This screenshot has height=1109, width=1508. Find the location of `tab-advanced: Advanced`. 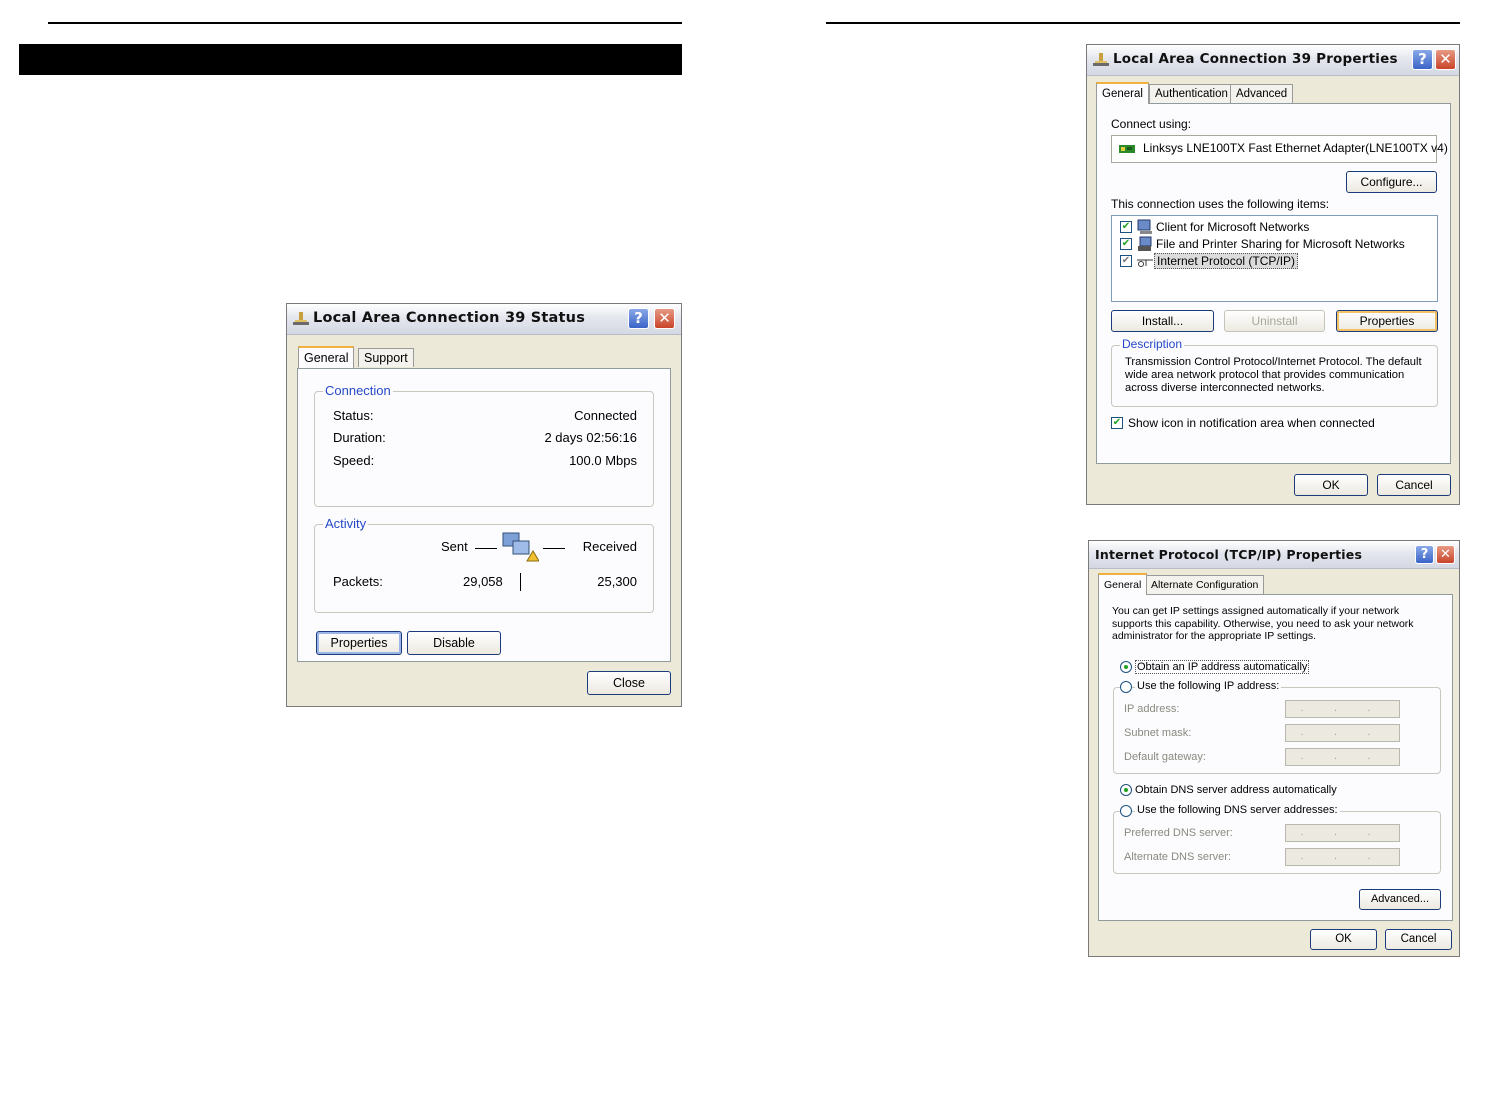

tab-advanced: Advanced is located at coordinates (1262, 93).